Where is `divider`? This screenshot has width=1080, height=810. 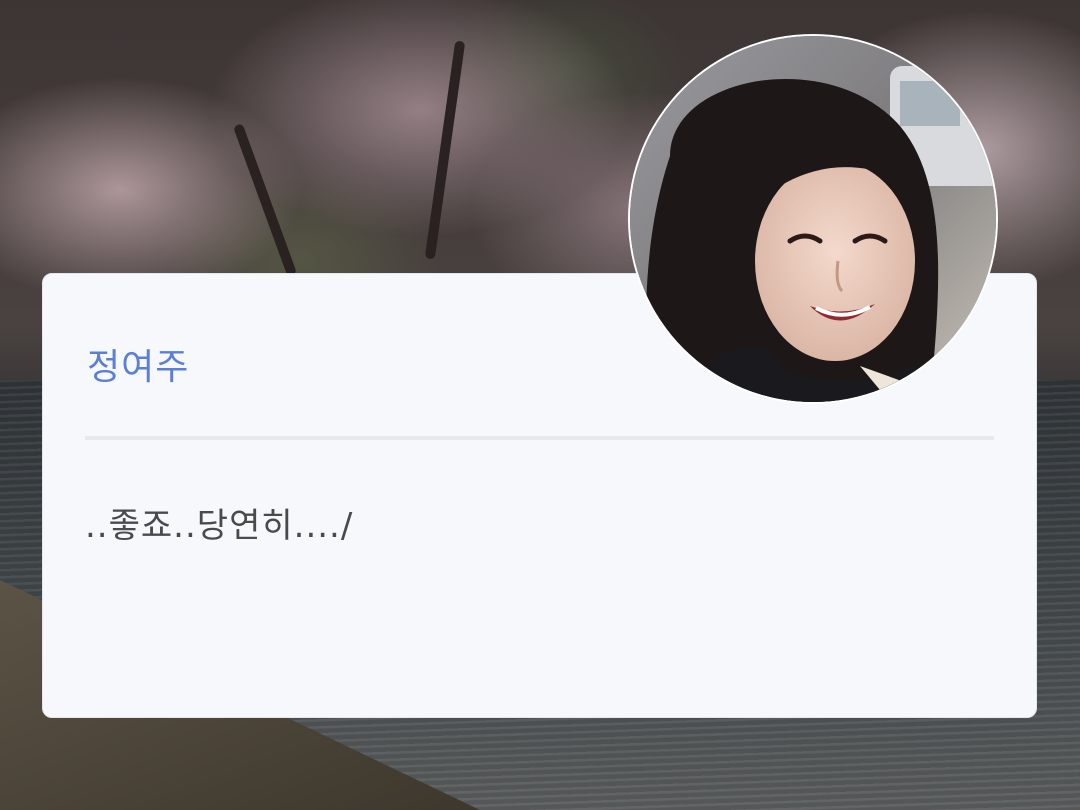 divider is located at coordinates (539, 438).